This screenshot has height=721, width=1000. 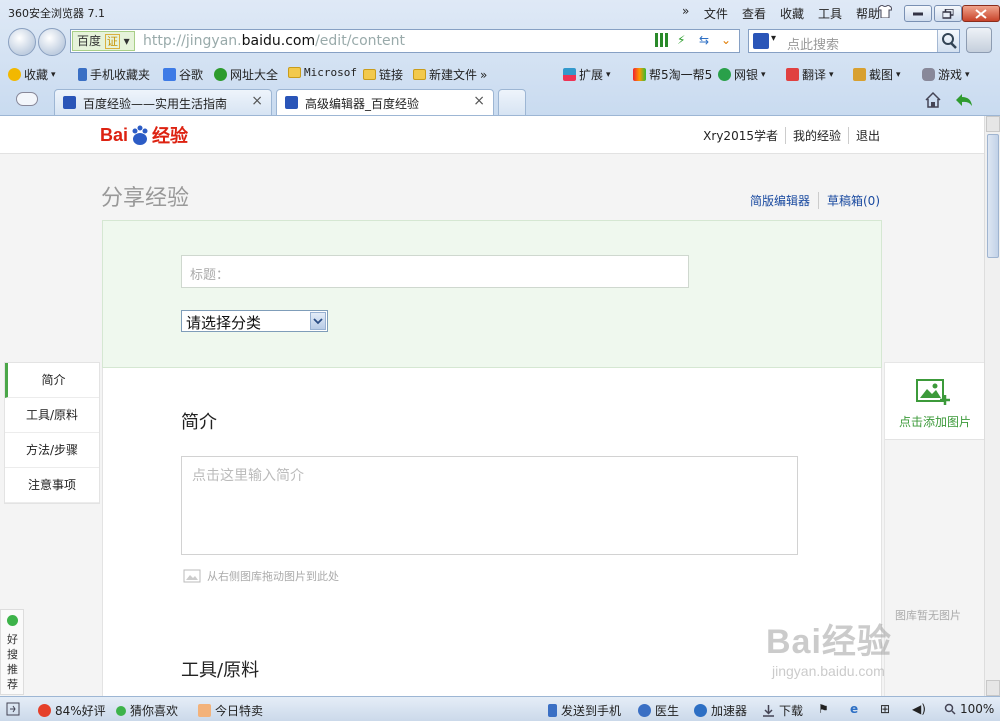 What do you see at coordinates (761, 41) in the screenshot?
I see `search-engine-paw-icon` at bounding box center [761, 41].